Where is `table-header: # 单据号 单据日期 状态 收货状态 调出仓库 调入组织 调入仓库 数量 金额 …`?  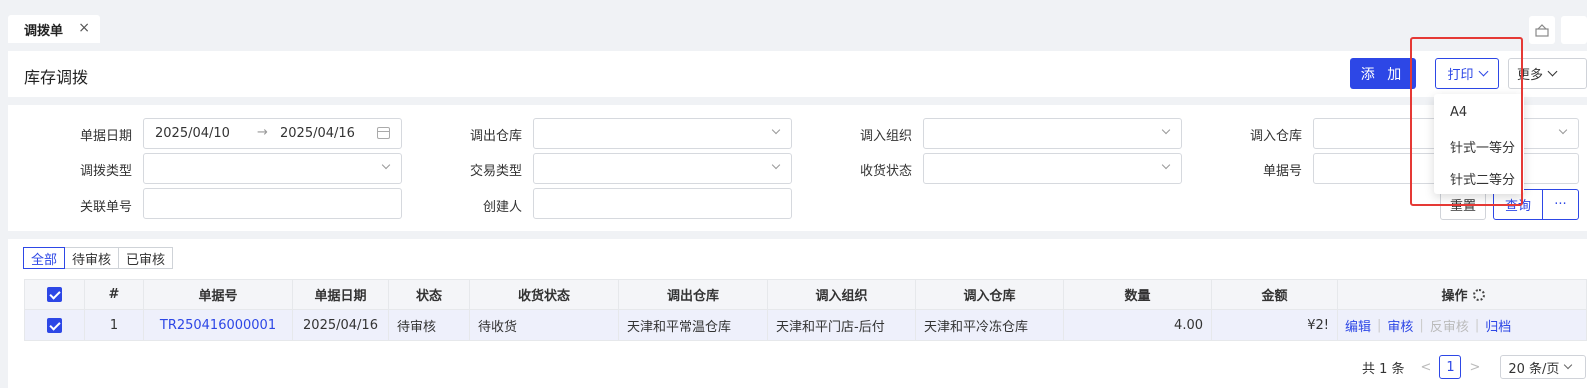
table-header: # 单据号 单据日期 状态 收货状态 调出仓库 调入组织 调入仓库 数量 金额 … is located at coordinates (805, 294).